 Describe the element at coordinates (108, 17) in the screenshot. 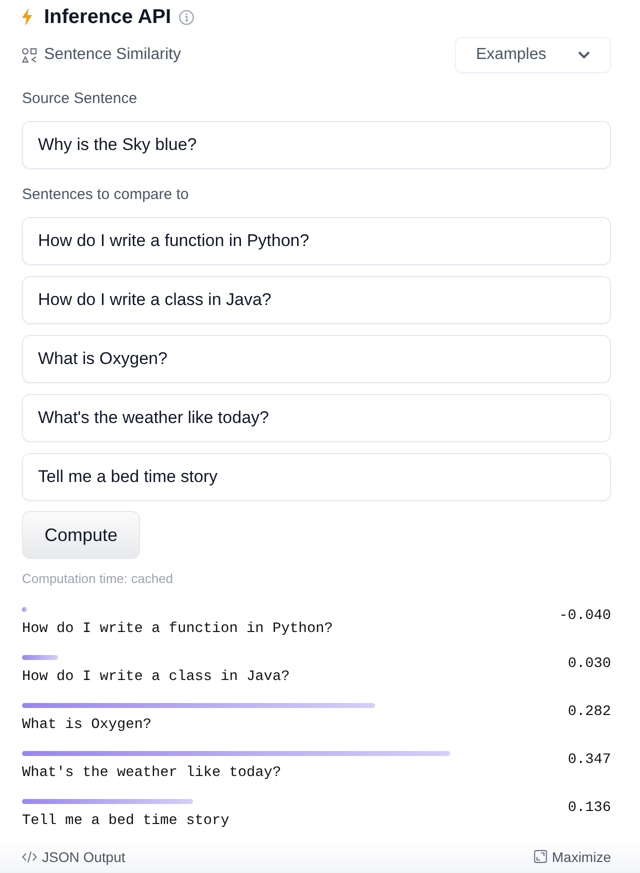

I see `panel-title: Inference API` at that location.